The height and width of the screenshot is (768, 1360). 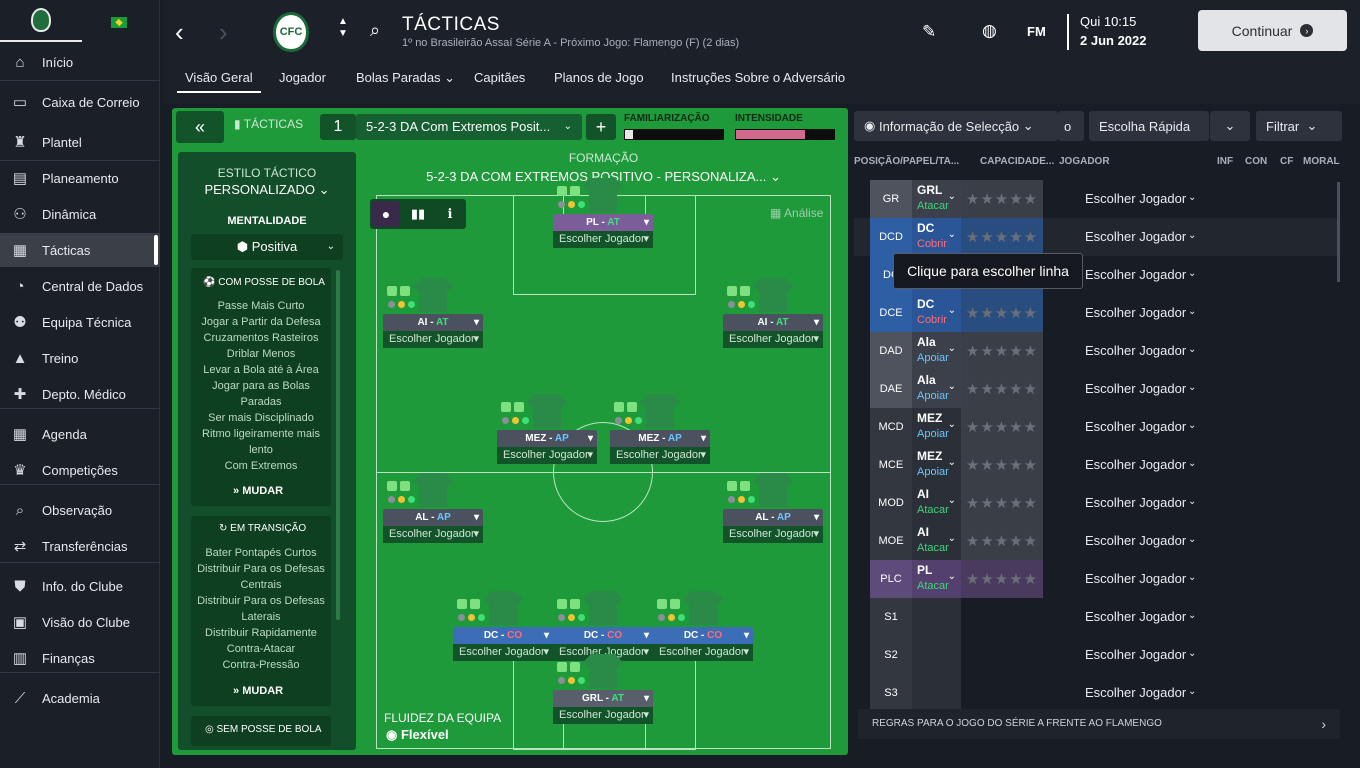 What do you see at coordinates (80, 286) in the screenshot?
I see `sidebar-item-data-hub: ◔ Central de Dados` at bounding box center [80, 286].